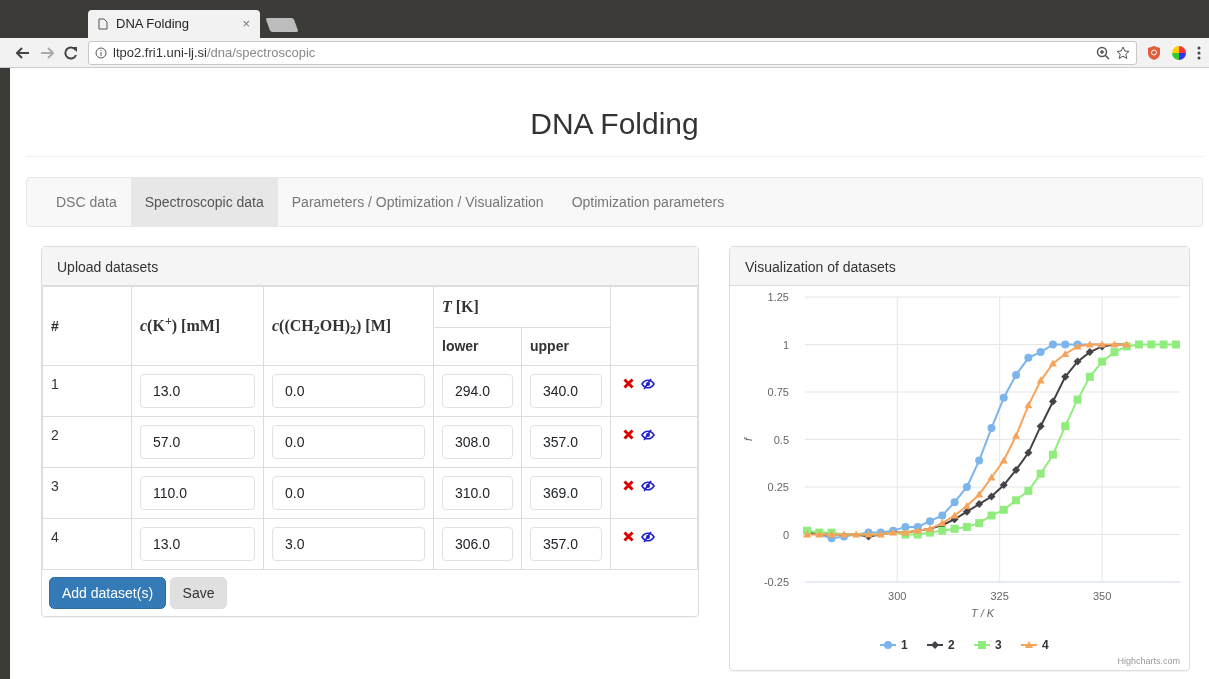 The image size is (1209, 679). I want to click on page-title: DNA Folding, so click(614, 124).